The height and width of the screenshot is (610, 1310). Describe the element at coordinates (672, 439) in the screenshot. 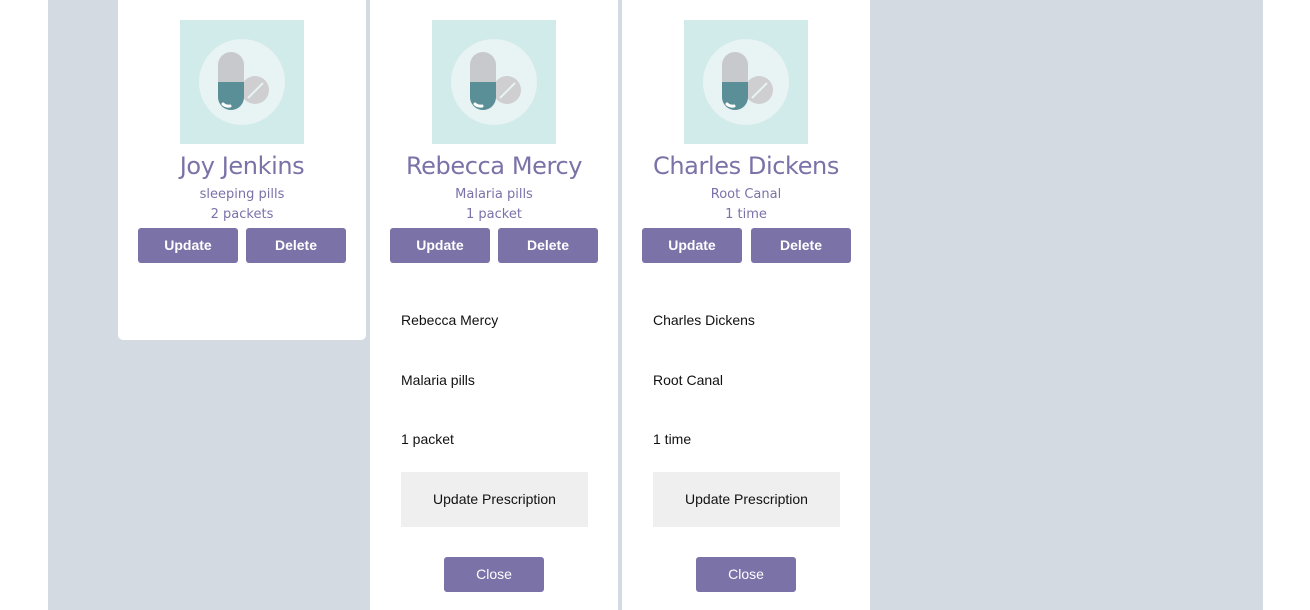

I see `quantity-field: 1 time` at that location.